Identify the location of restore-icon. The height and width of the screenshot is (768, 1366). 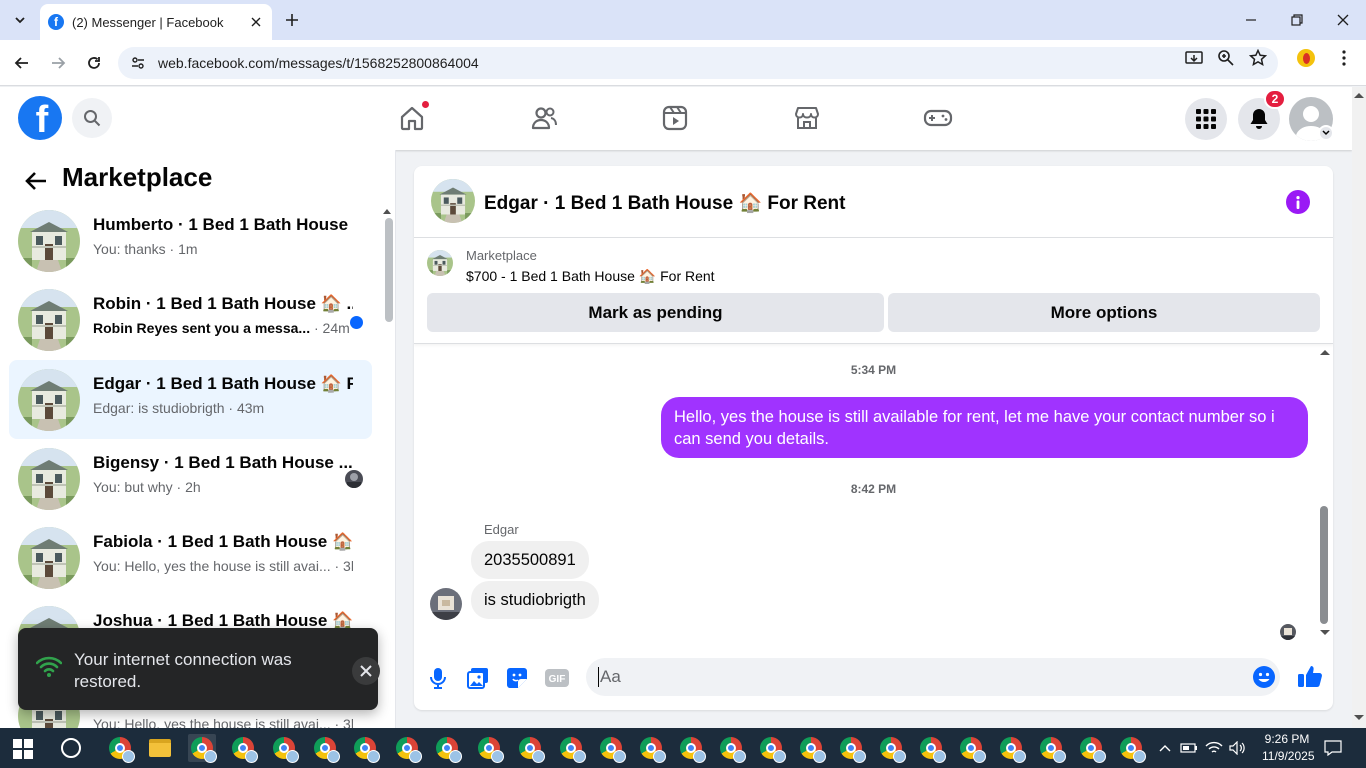
(1297, 20).